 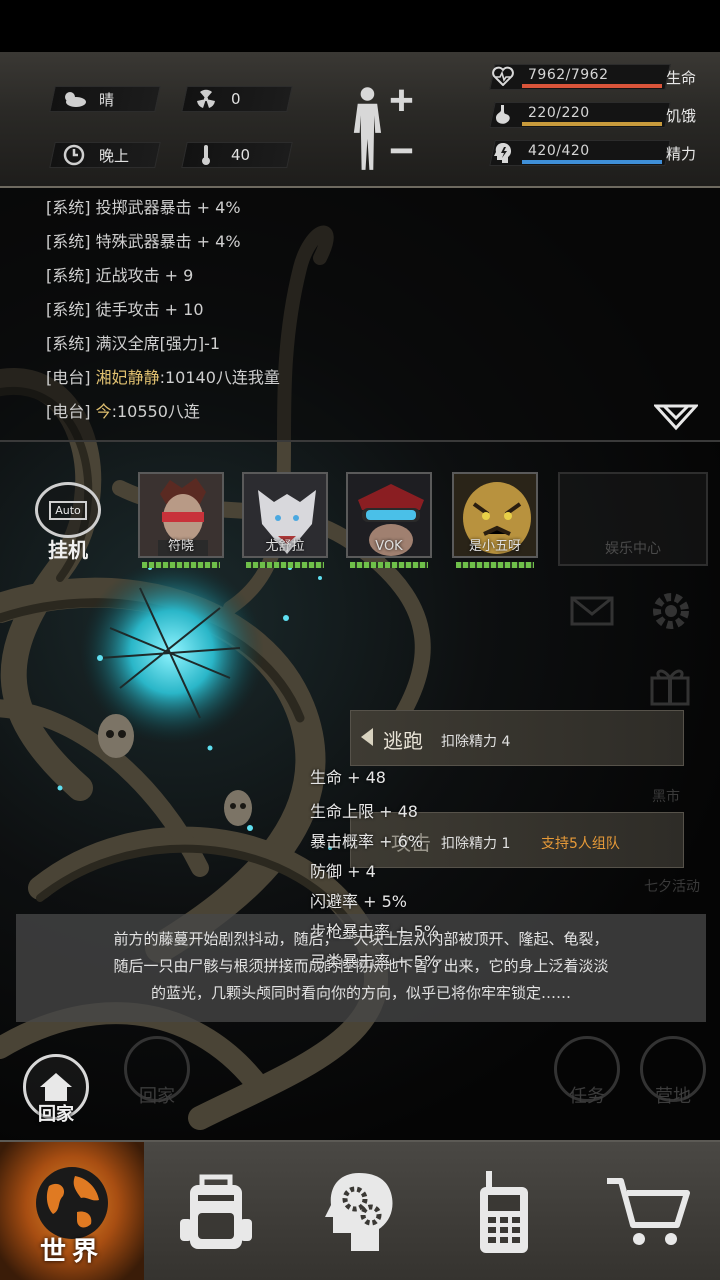 What do you see at coordinates (366, 841) in the screenshot?
I see `buff-text: 暴击概率 + 6%` at bounding box center [366, 841].